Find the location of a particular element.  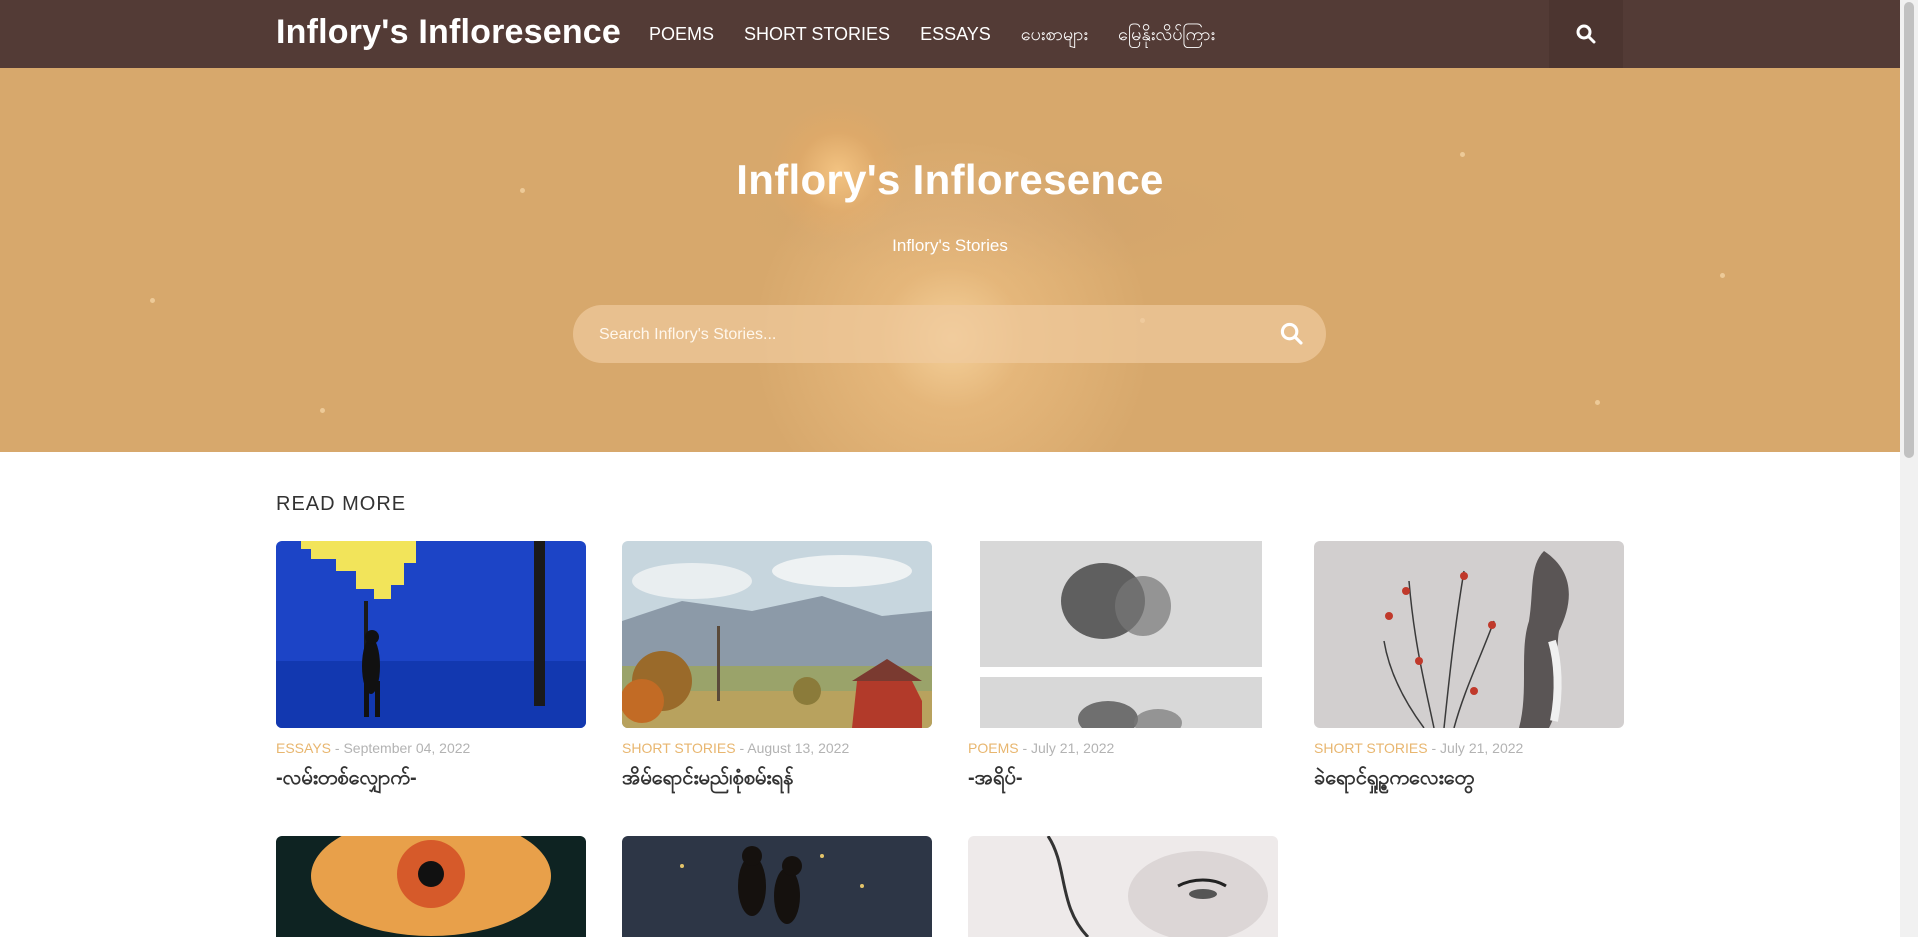

nav-item-essays: ESSAYS is located at coordinates (955, 34).